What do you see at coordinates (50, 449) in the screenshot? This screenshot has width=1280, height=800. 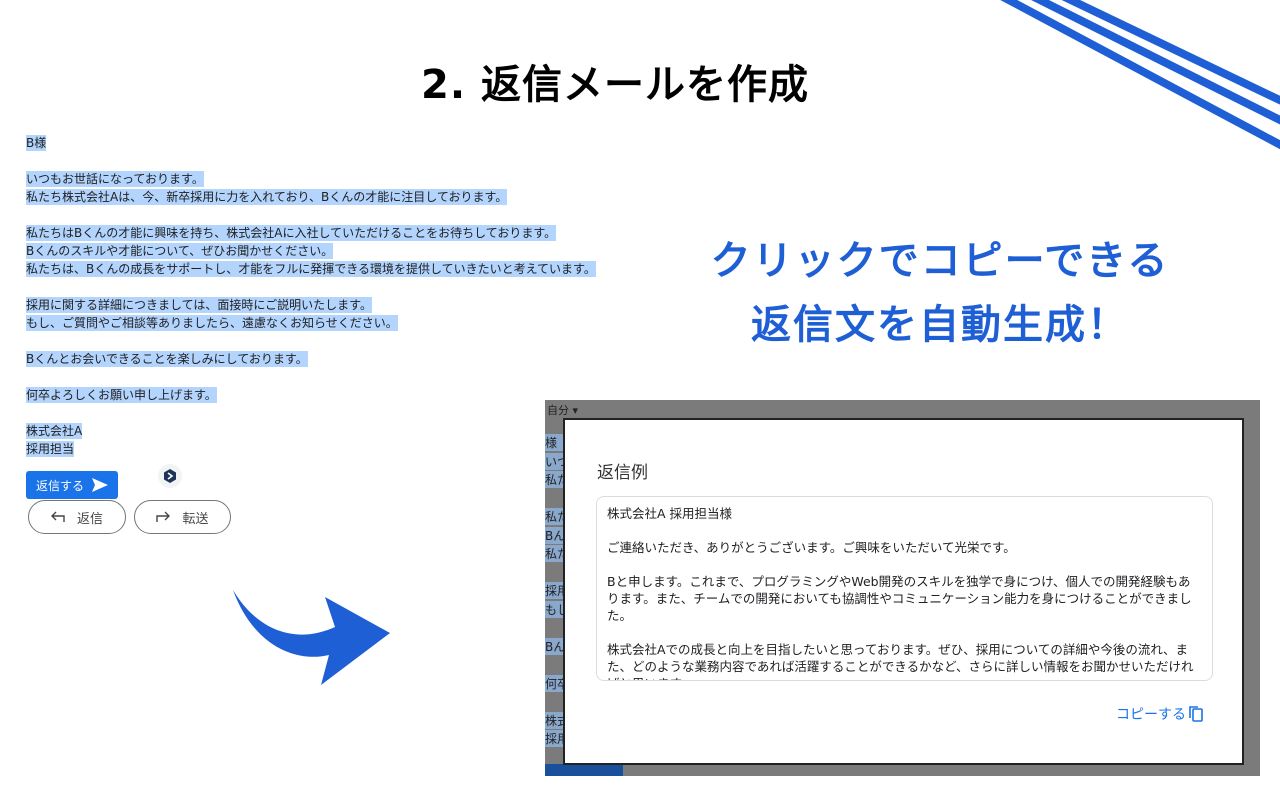 I see `email-line-text: 採用担当` at bounding box center [50, 449].